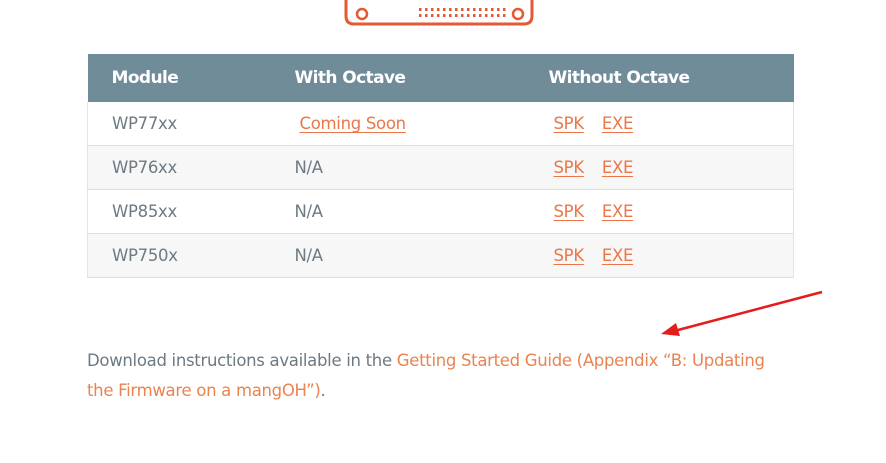 The image size is (886, 463). I want to click on with-octave-cell: Coming Soon, so click(397, 124).